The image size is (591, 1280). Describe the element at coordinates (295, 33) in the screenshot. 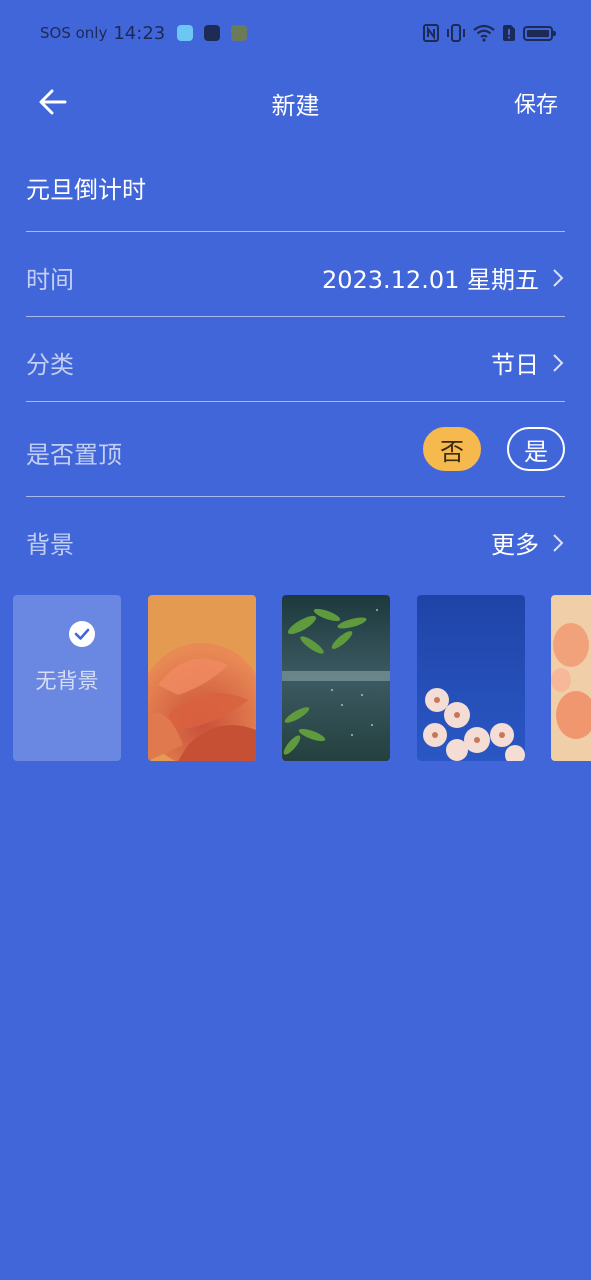

I see `status-bar: SOS only 14:23` at that location.